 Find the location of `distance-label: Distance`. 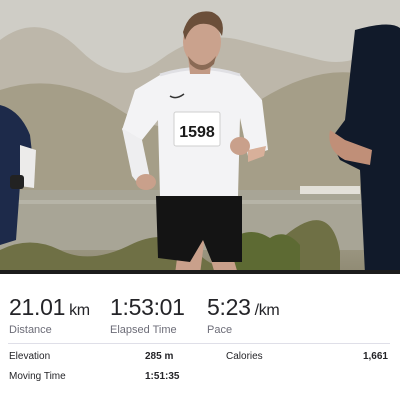

distance-label: Distance is located at coordinates (30, 330).